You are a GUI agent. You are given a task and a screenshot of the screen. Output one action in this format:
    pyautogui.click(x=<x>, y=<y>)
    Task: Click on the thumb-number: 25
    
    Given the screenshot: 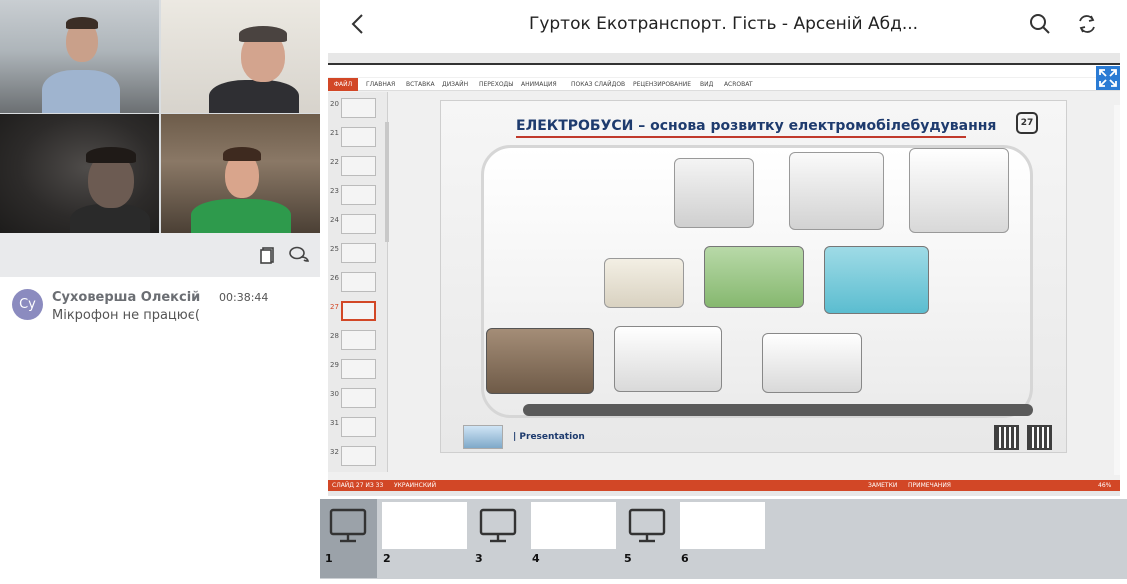 What is the action you would take?
    pyautogui.click(x=334, y=249)
    